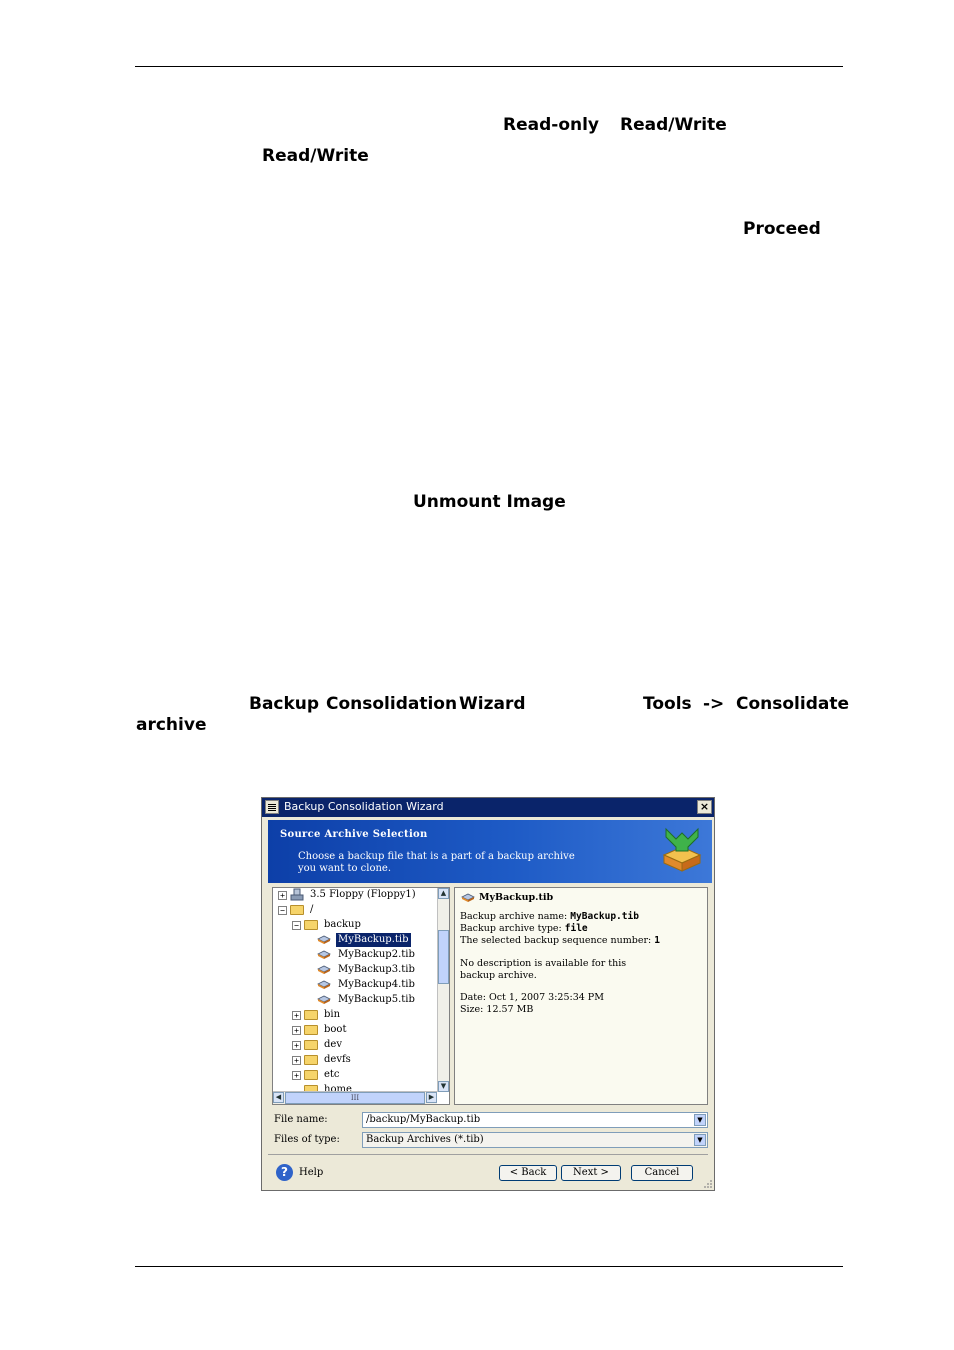 The width and height of the screenshot is (954, 1350). I want to click on dialog-title: Backup Consolidation Wizard, so click(364, 806).